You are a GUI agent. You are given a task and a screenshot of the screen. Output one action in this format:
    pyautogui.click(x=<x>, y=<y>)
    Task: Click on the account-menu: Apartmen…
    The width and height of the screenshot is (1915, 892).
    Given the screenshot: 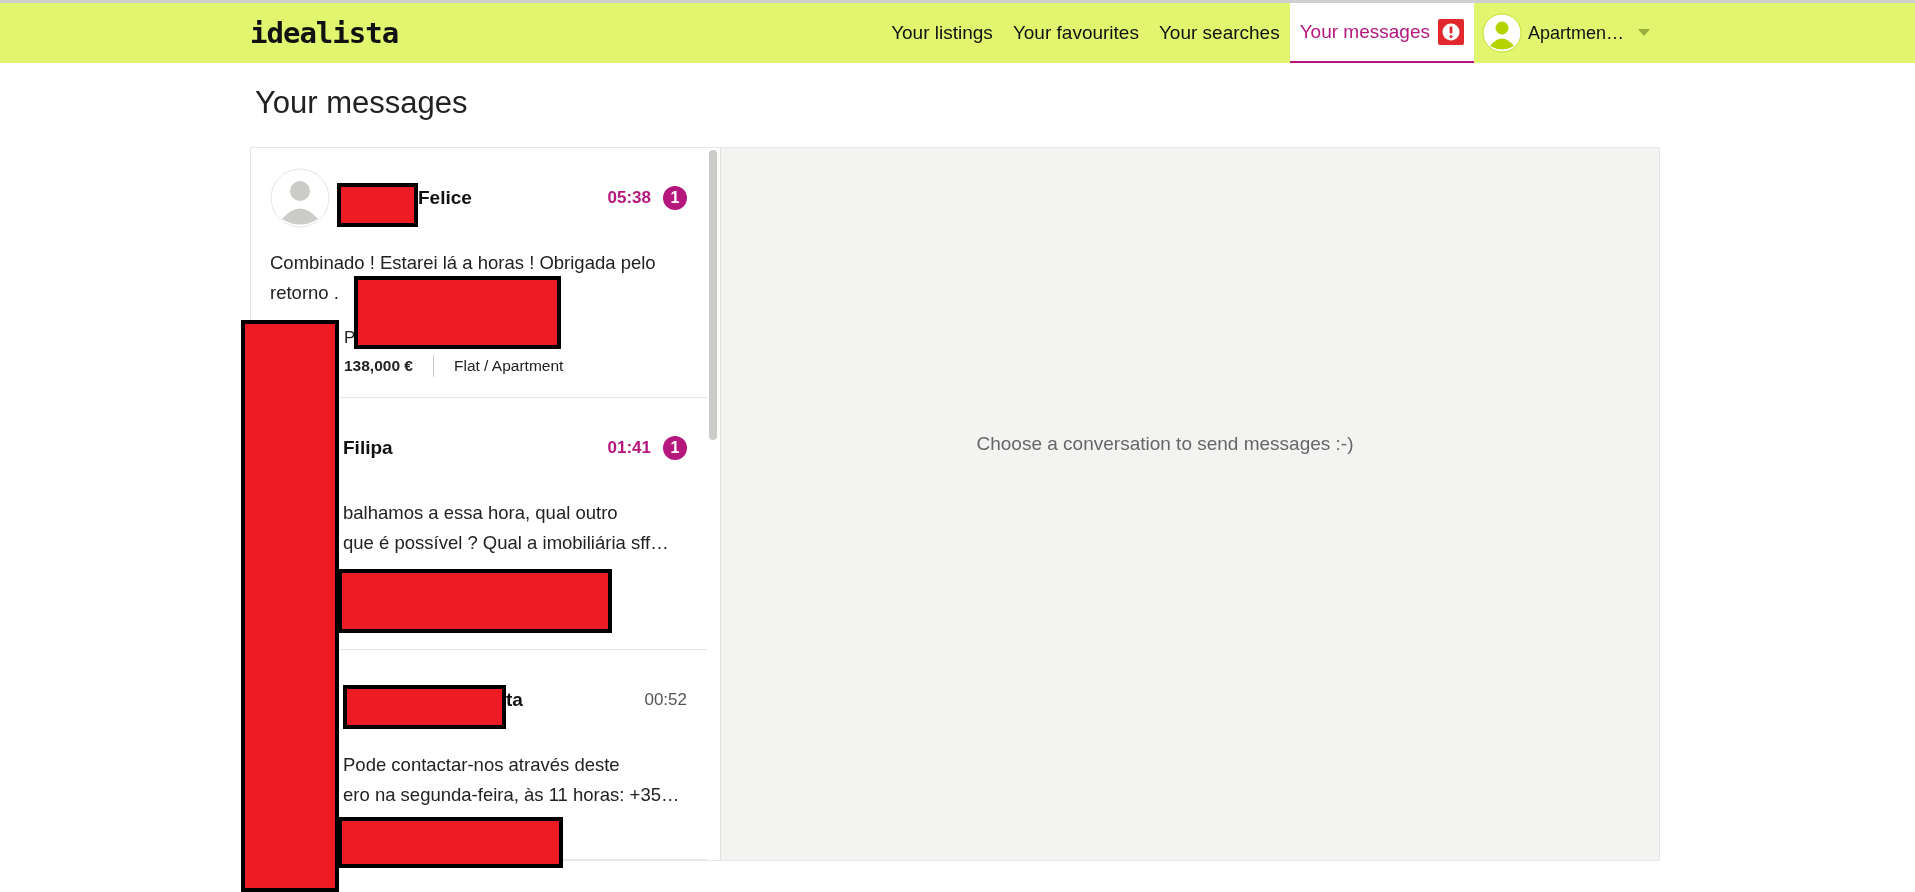 What is the action you would take?
    pyautogui.click(x=1566, y=33)
    